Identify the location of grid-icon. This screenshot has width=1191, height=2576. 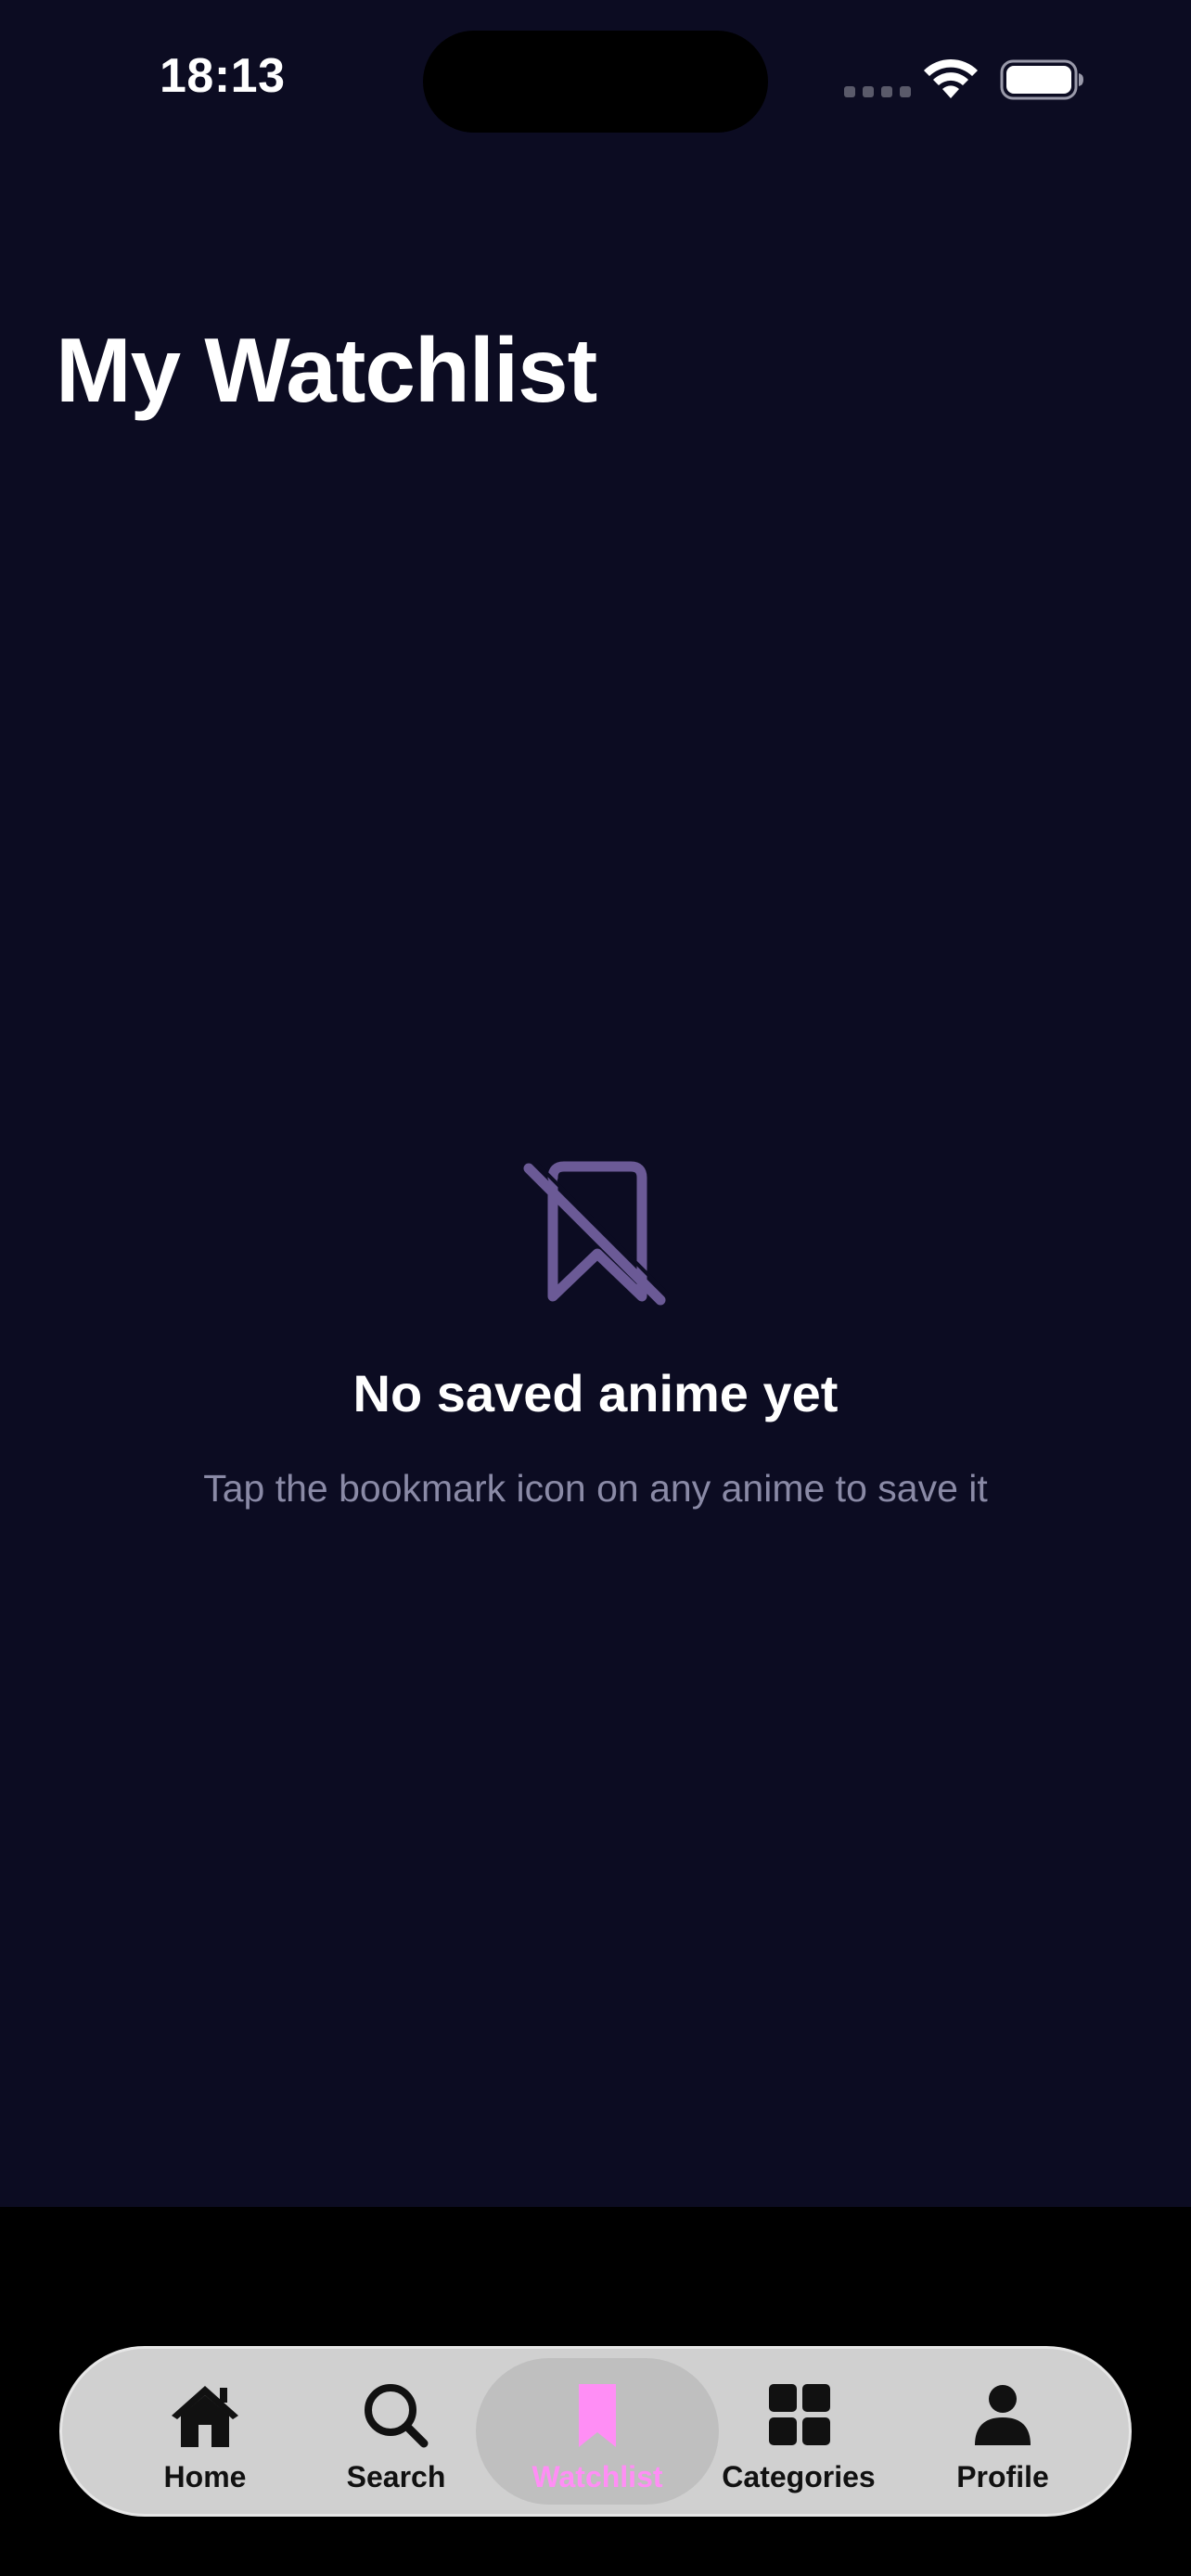
(799, 2414).